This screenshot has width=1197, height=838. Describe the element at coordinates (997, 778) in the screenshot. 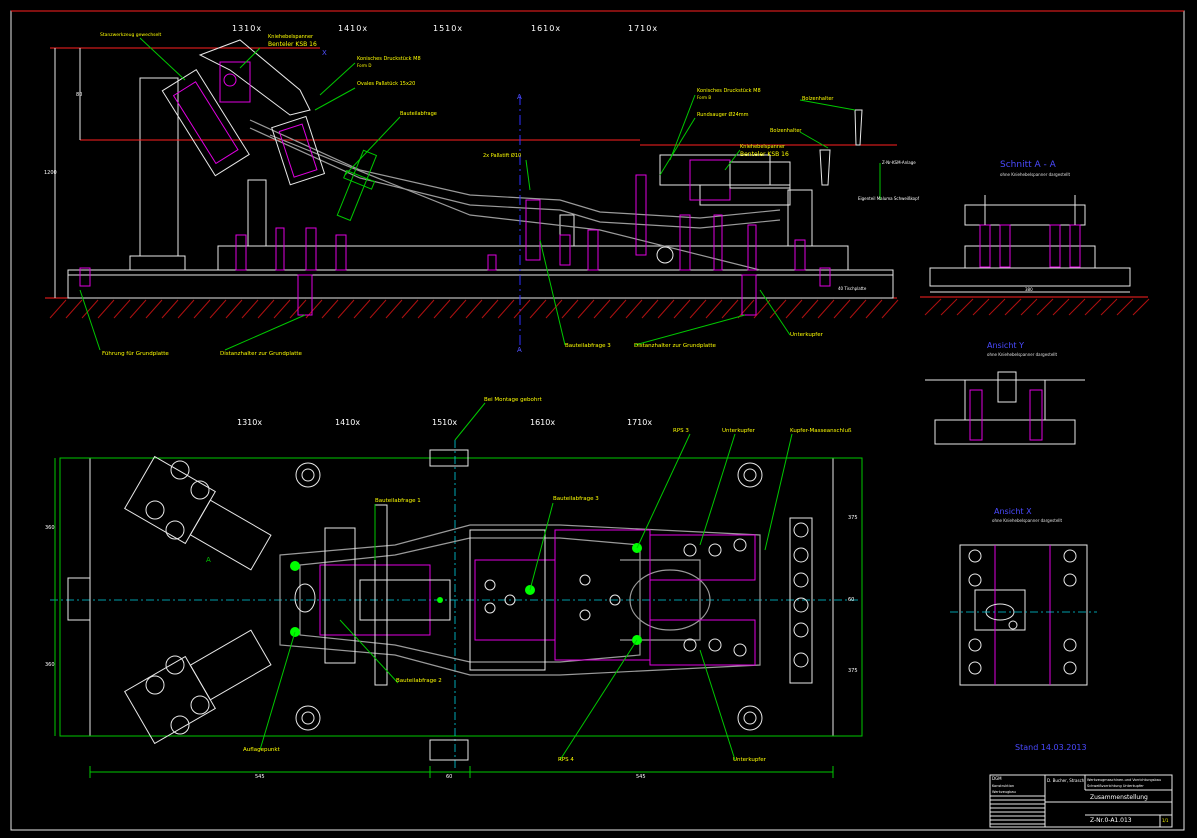

I see `tb-company: DGM` at that location.